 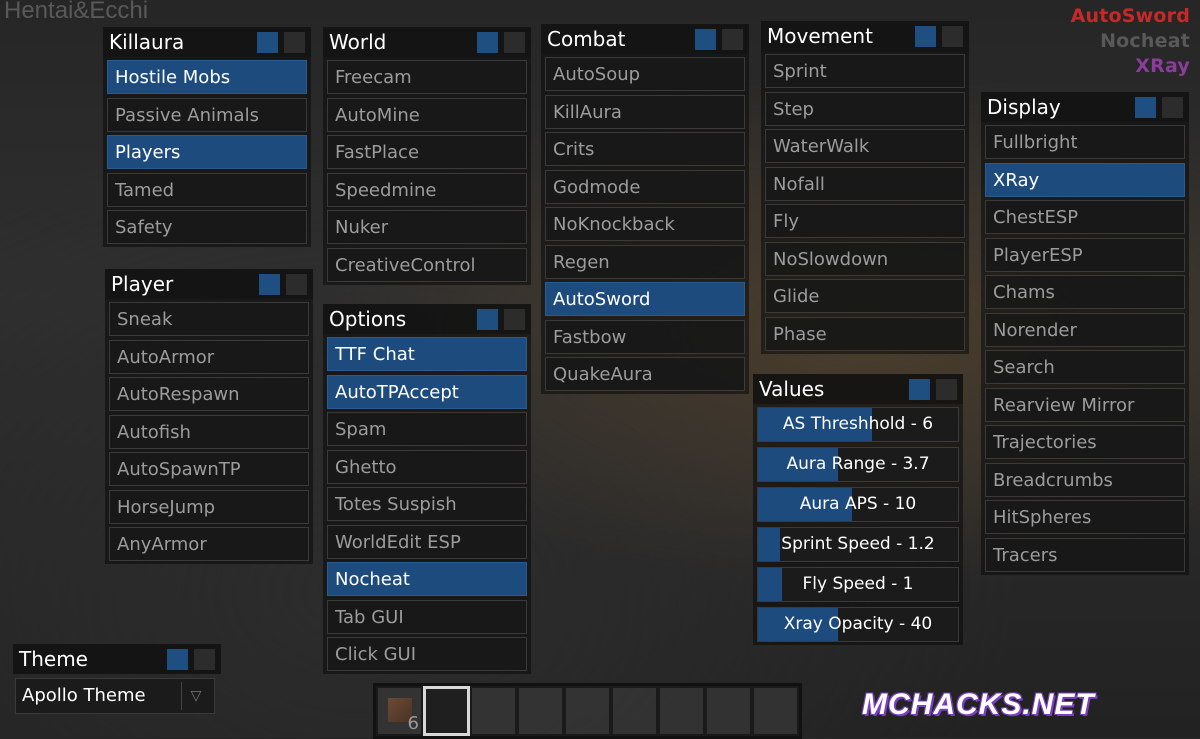 What do you see at coordinates (1085, 479) in the screenshot?
I see `module-display-breadcrumbs: Breadcrumbs` at bounding box center [1085, 479].